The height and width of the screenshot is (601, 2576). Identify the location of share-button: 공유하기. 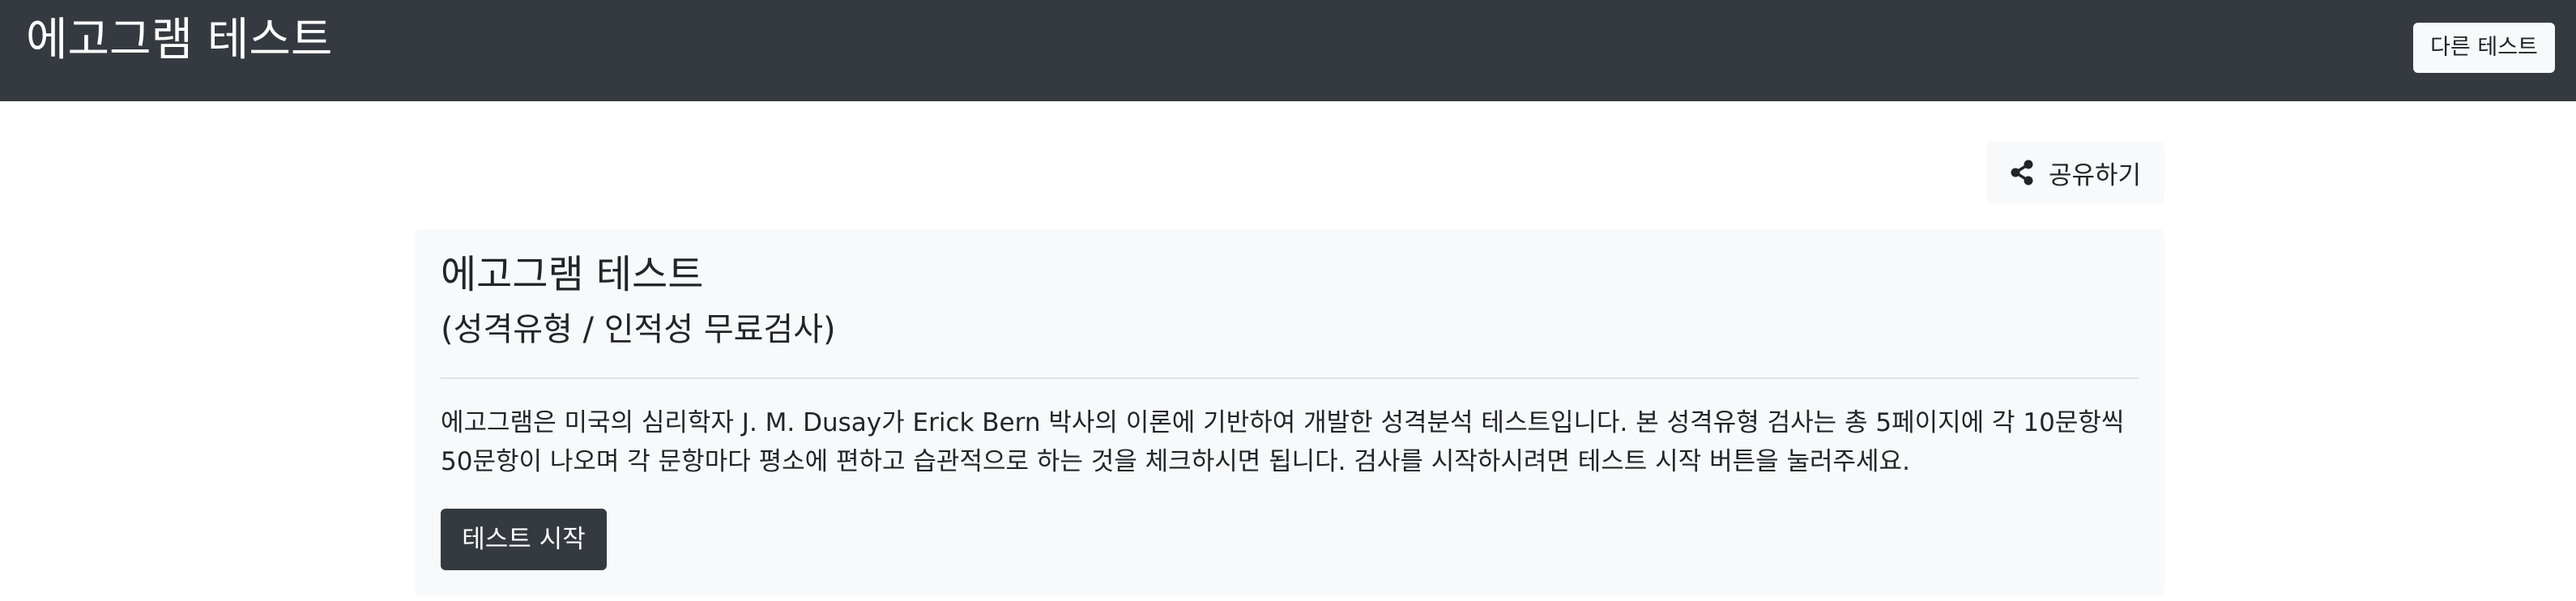
(2075, 172).